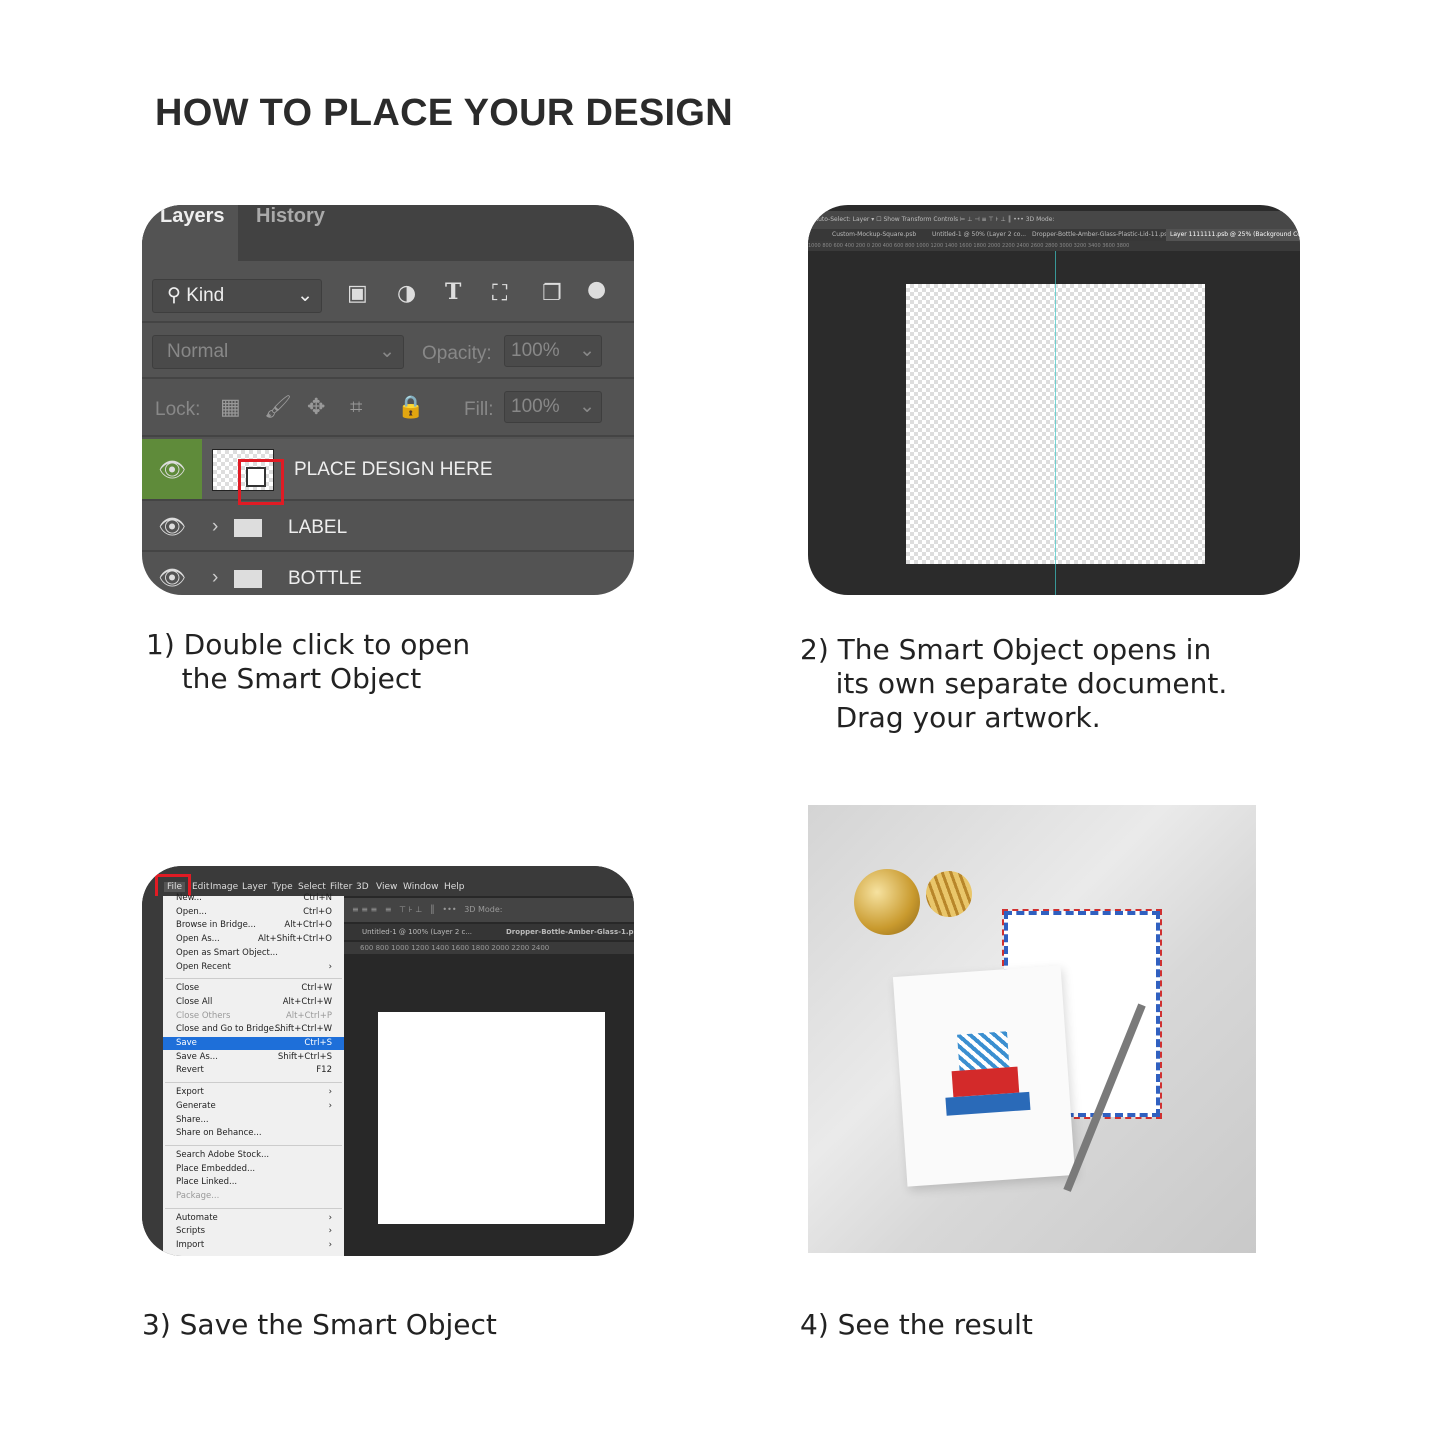 The width and height of the screenshot is (1445, 1445). What do you see at coordinates (356, 407) in the screenshot?
I see `lock-artboard-icon: ⌗` at bounding box center [356, 407].